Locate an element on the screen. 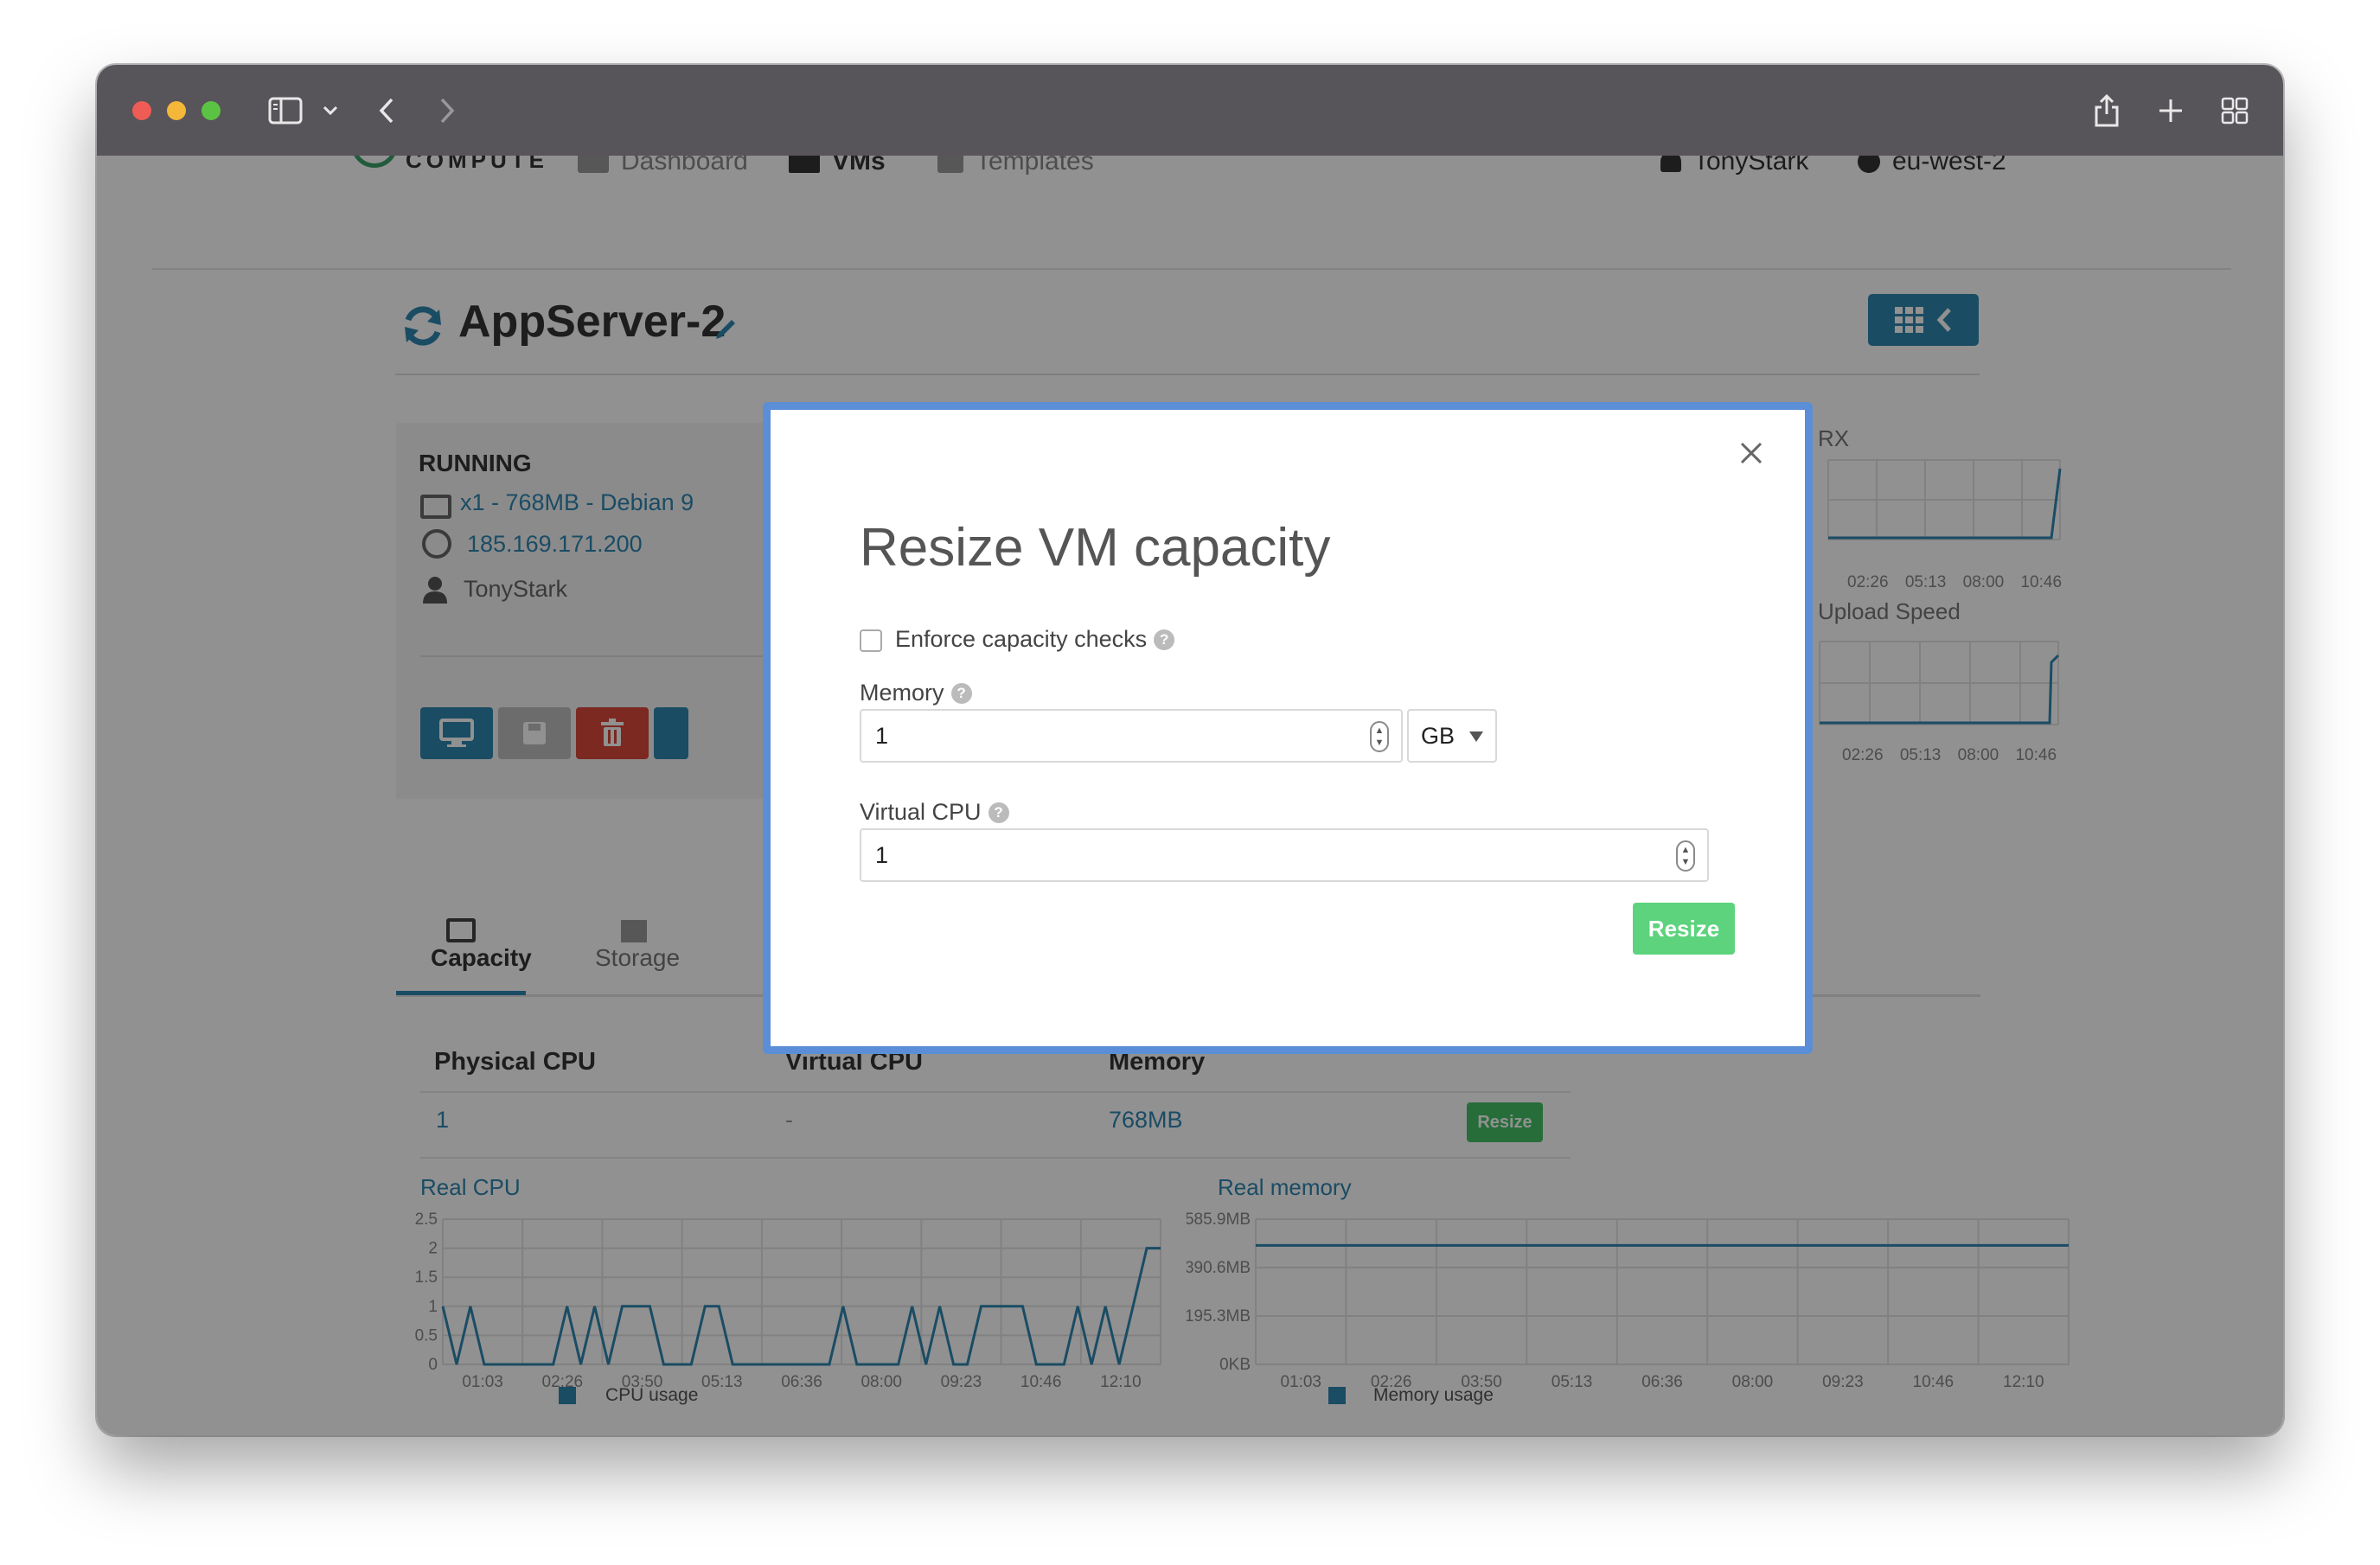 This screenshot has width=2380, height=1565. vcpu-input-value: 1 is located at coordinates (882, 854).